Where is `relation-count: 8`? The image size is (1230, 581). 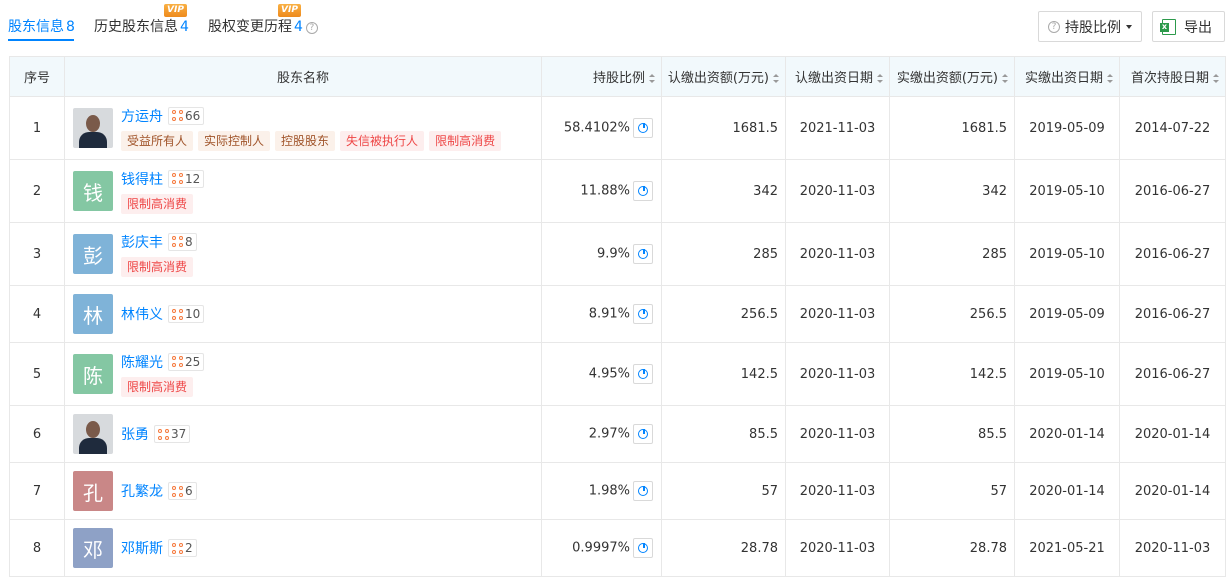 relation-count: 8 is located at coordinates (189, 241).